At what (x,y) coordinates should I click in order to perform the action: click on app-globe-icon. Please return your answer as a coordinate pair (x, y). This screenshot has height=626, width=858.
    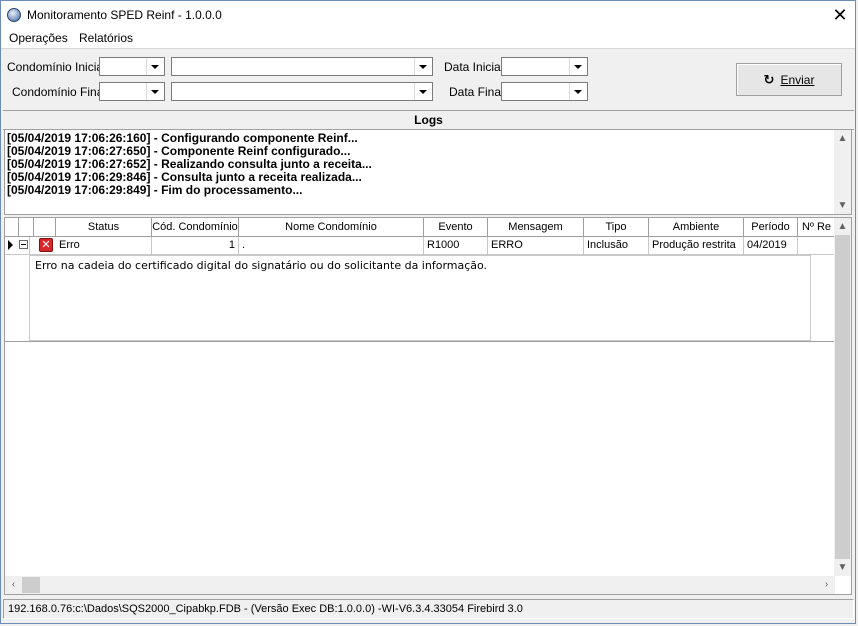
    Looking at the image, I should click on (14, 15).